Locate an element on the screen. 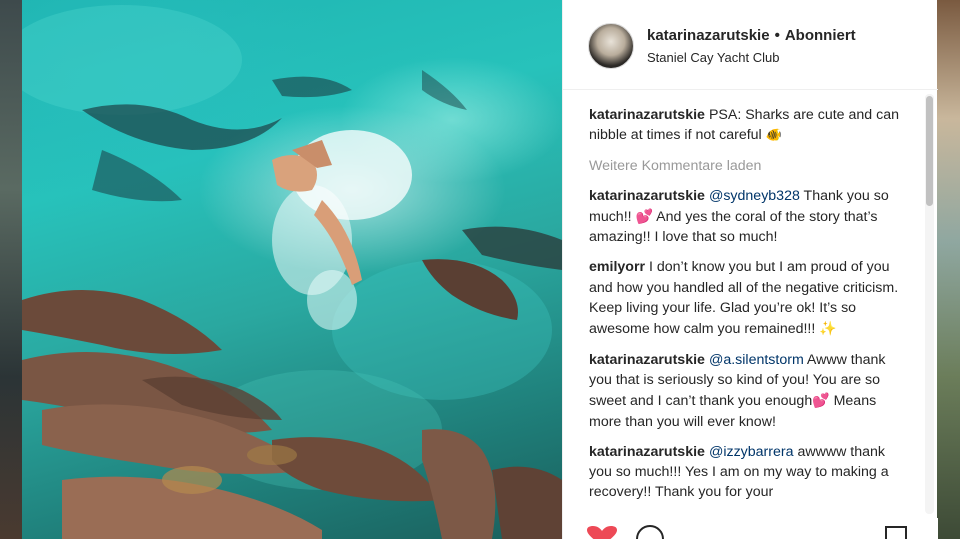  sparkles-emoji: ✨ is located at coordinates (828, 328).